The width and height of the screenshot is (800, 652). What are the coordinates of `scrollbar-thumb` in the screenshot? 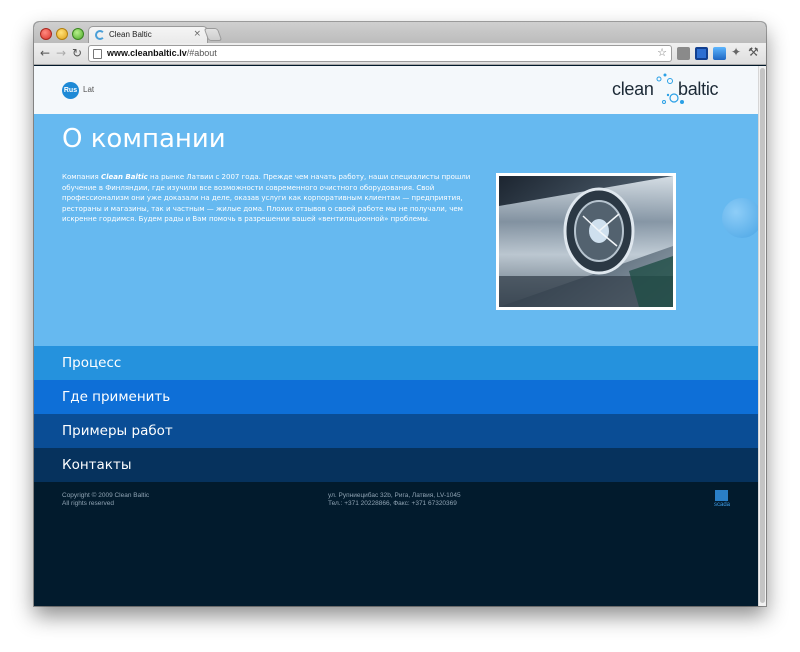 It's located at (762, 335).